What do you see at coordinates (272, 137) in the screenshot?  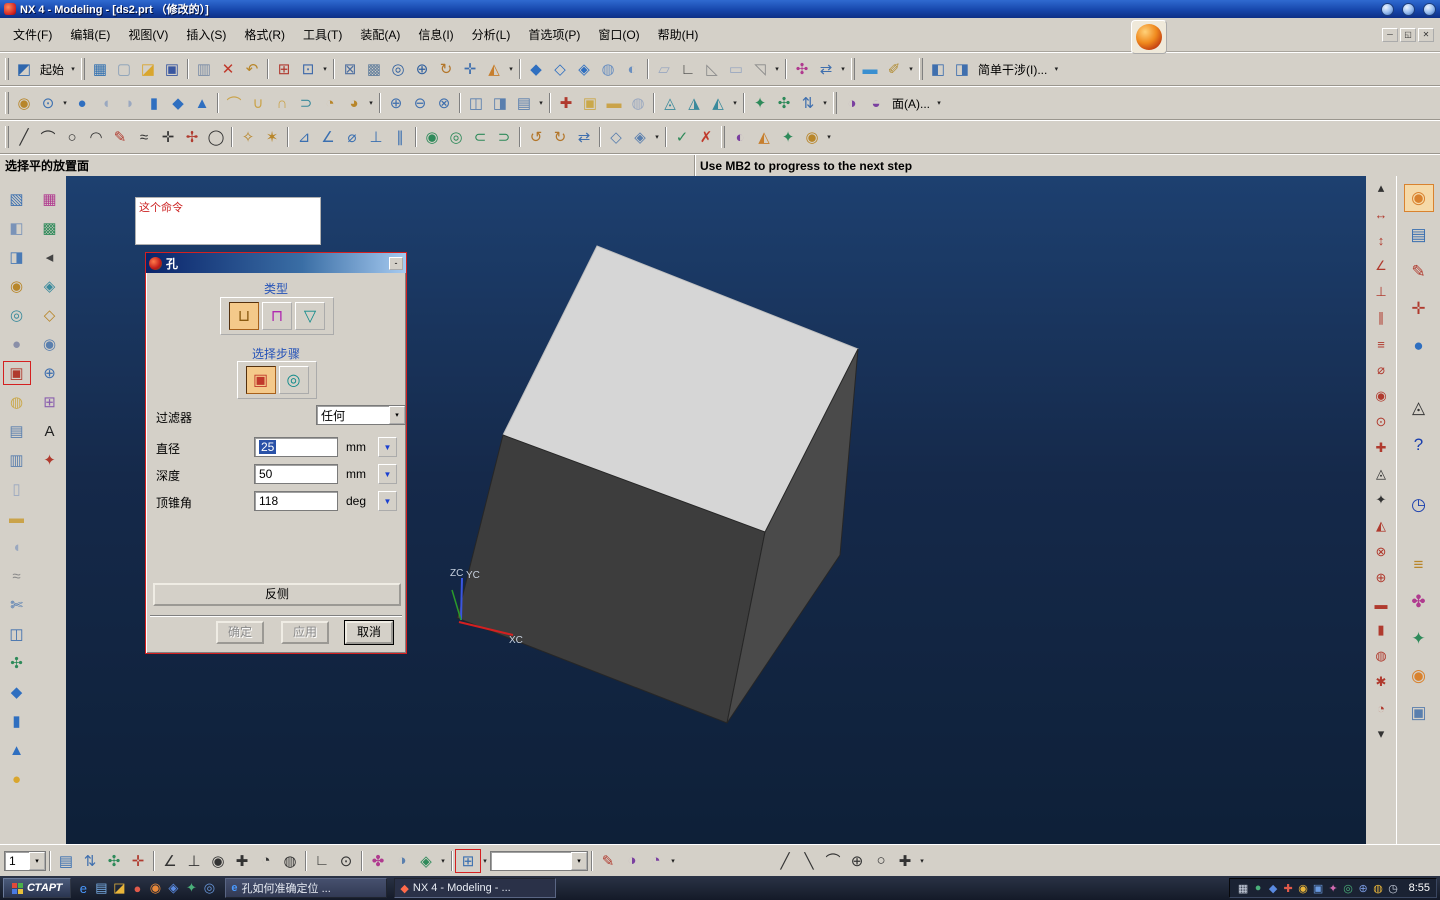 I see `star-curve-icon: ✶` at bounding box center [272, 137].